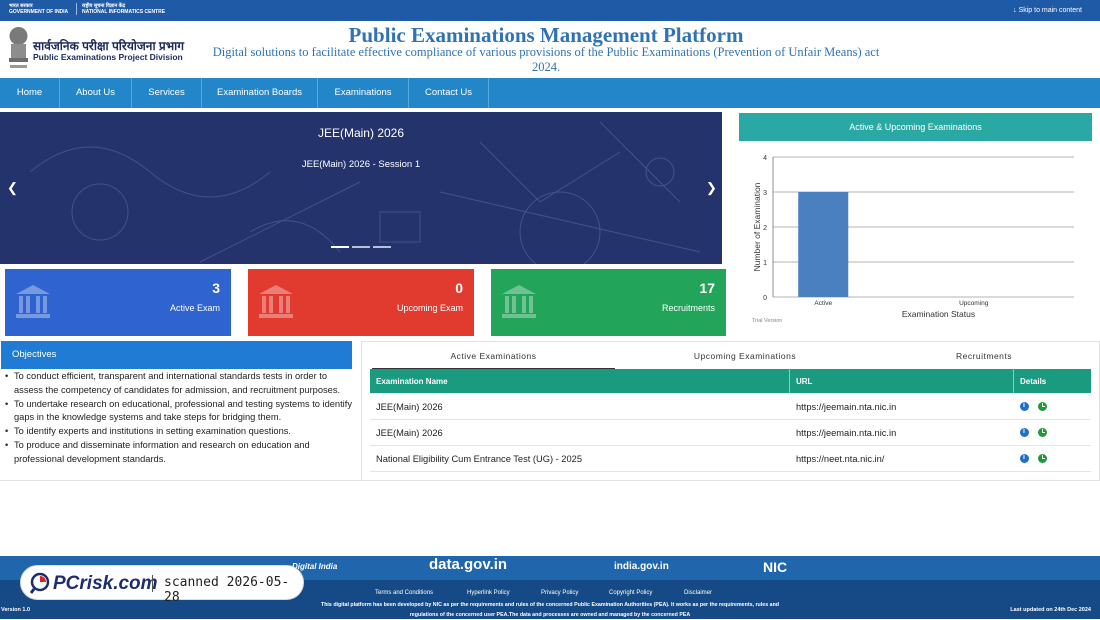 The width and height of the screenshot is (1100, 620). Describe the element at coordinates (938, 314) in the screenshot. I see `x-axis-label: Examination Status` at that location.